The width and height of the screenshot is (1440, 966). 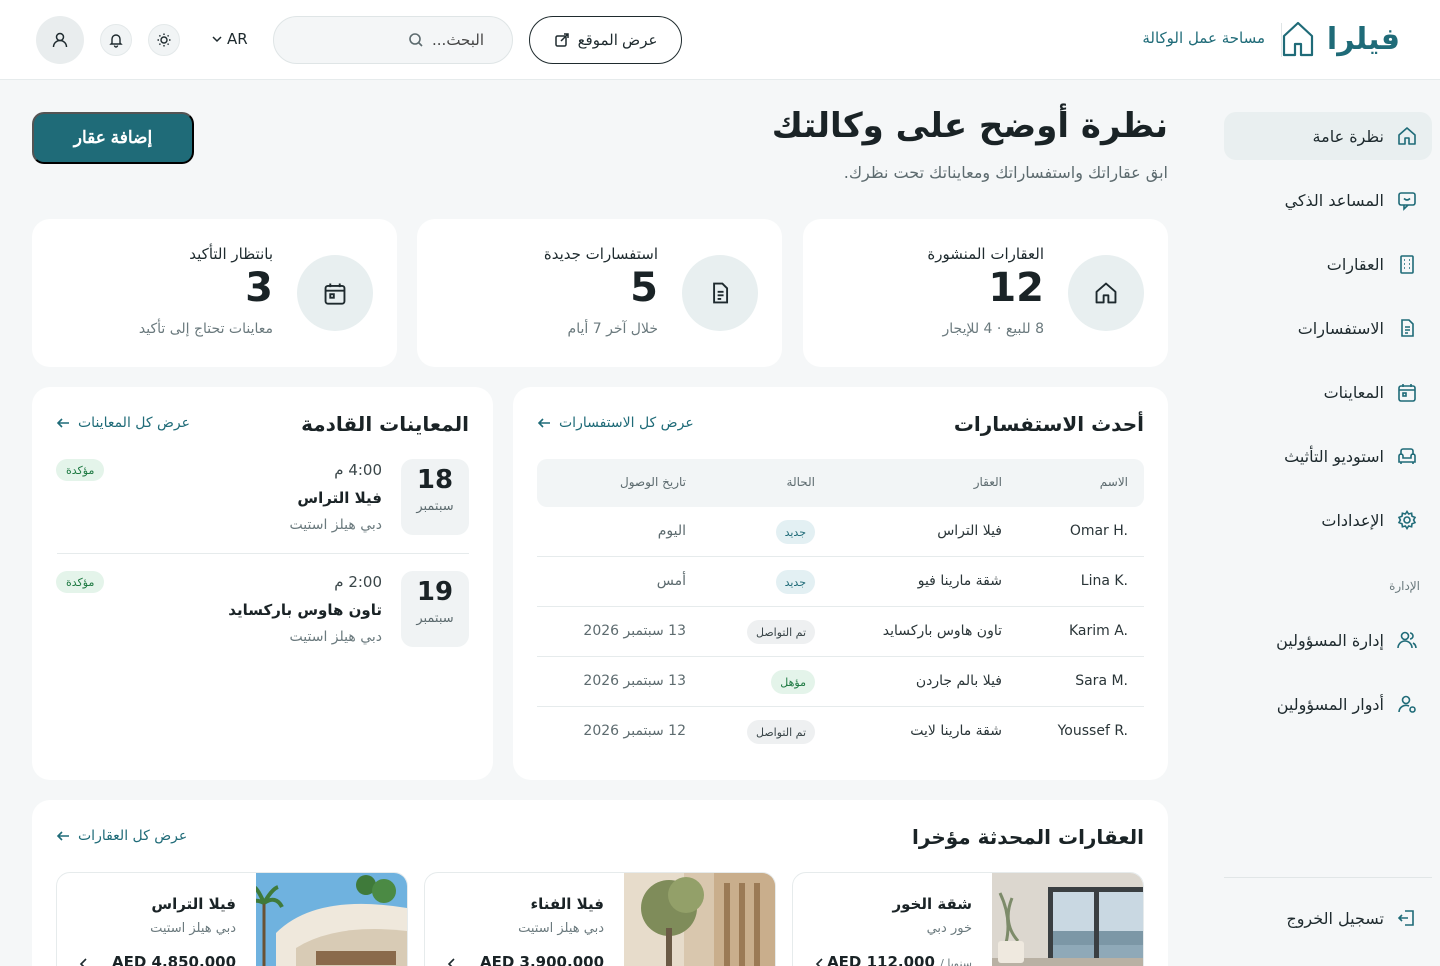 I want to click on inquiry-name: Sara M., so click(x=1101, y=681).